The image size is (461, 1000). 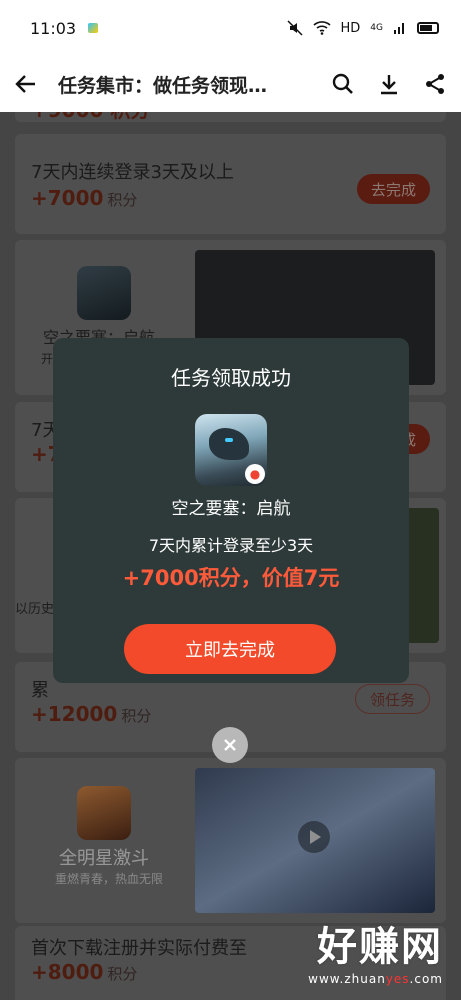 I want to click on game-icon: ●, so click(x=231, y=450).